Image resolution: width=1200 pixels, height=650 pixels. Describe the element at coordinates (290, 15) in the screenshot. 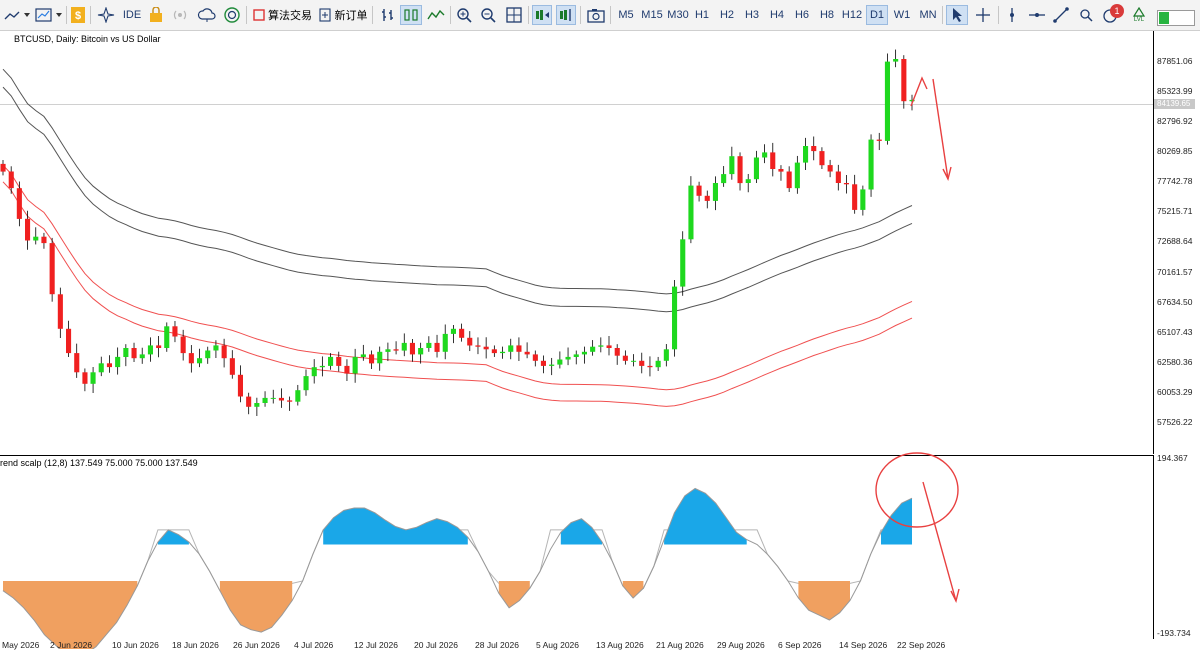

I see `algo-trading-button: 算法交易` at that location.